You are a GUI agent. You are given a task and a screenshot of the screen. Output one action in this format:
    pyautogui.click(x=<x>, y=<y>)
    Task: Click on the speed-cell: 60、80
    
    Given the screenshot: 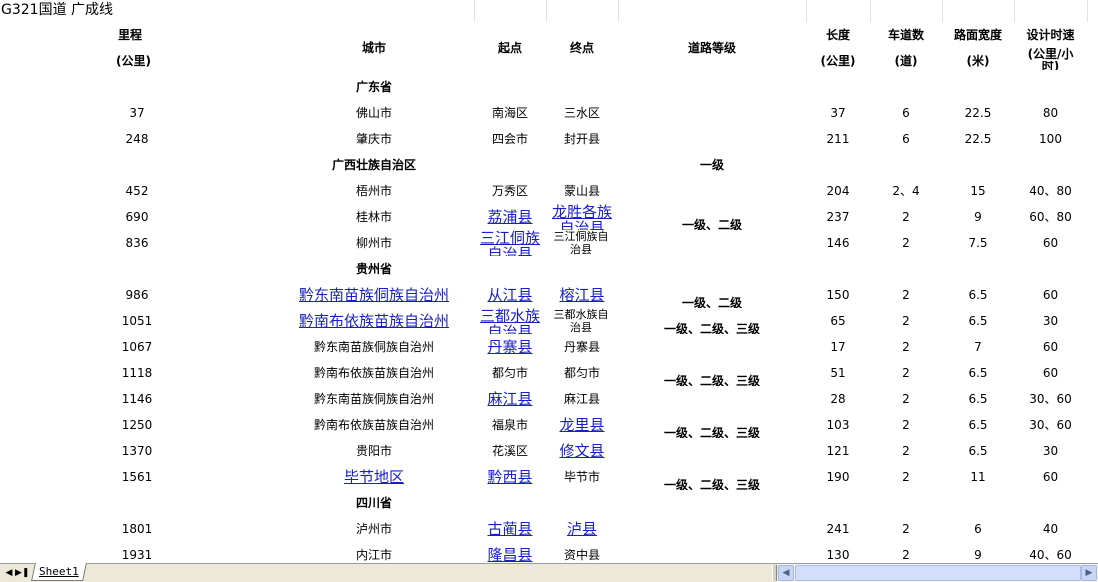 What is the action you would take?
    pyautogui.click(x=1050, y=217)
    